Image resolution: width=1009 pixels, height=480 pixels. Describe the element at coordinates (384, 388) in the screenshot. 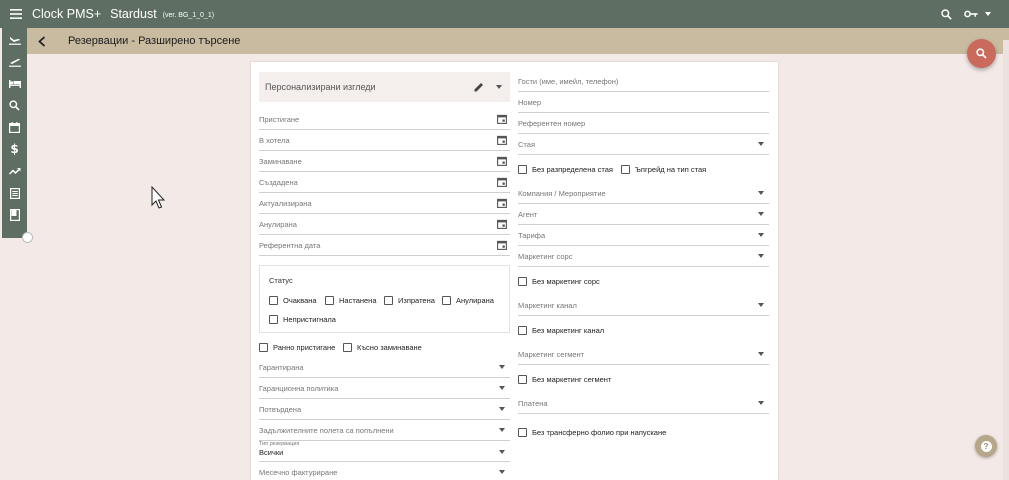

I see `guarantee-policy-select: Гаранционна политика` at that location.